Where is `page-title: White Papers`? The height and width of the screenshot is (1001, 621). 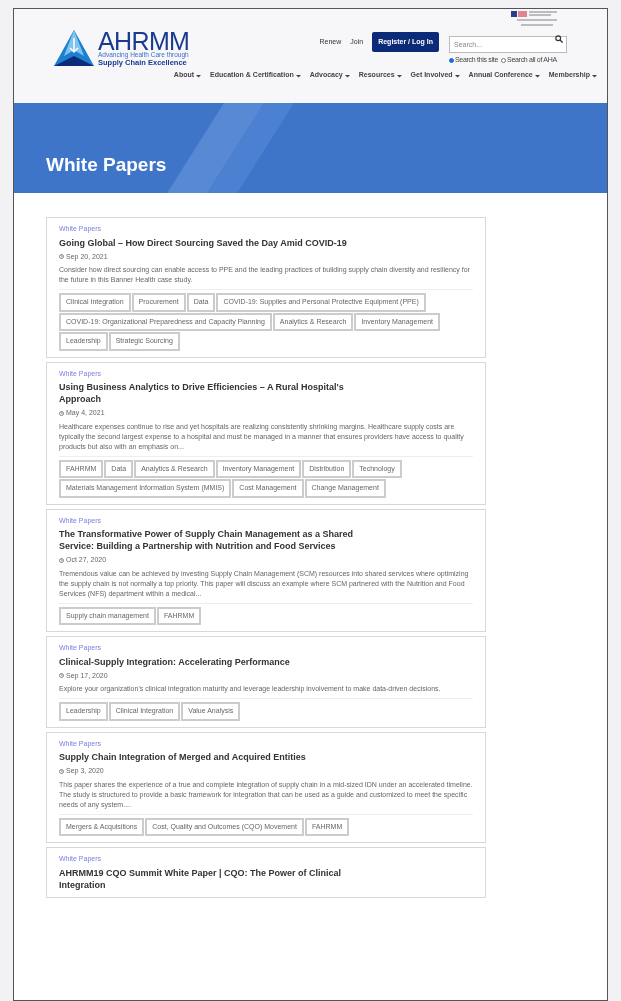
page-title: White Papers is located at coordinates (106, 164).